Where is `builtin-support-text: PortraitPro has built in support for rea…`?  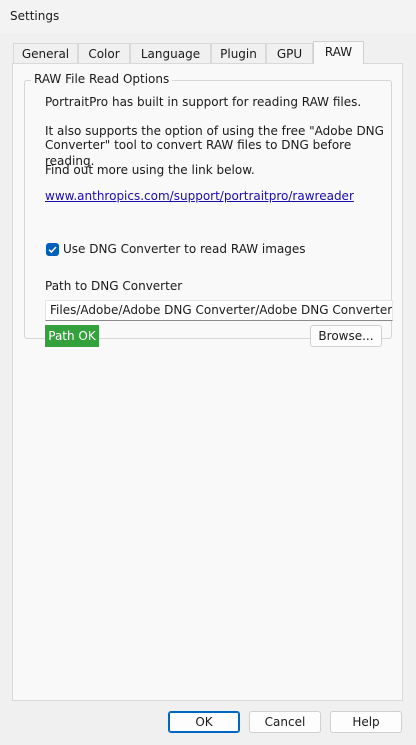
builtin-support-text: PortraitPro has built in support for rea… is located at coordinates (203, 102).